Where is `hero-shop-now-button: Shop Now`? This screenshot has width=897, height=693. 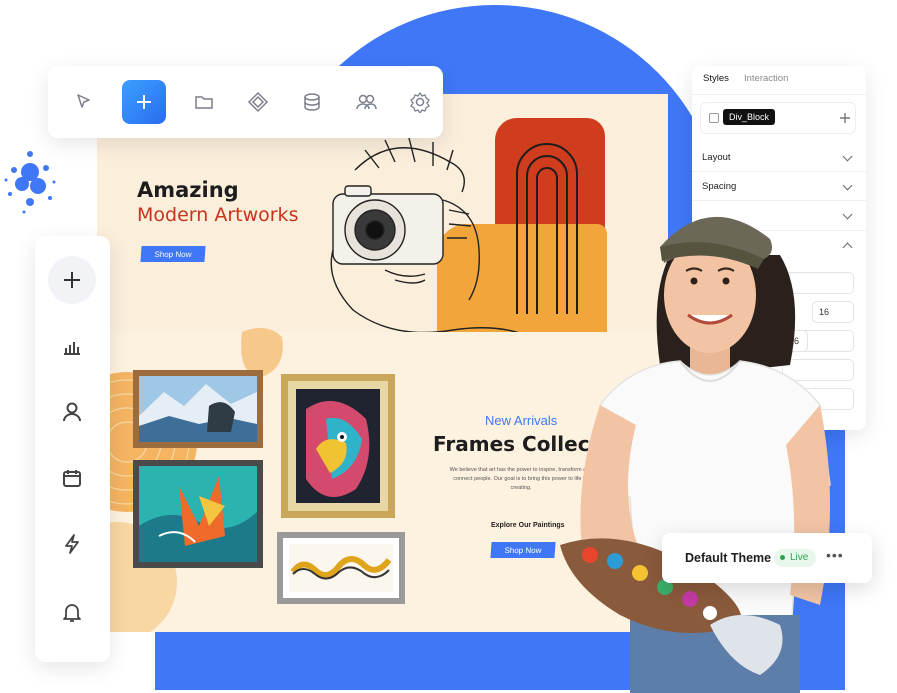
hero-shop-now-button: Shop Now is located at coordinates (173, 254).